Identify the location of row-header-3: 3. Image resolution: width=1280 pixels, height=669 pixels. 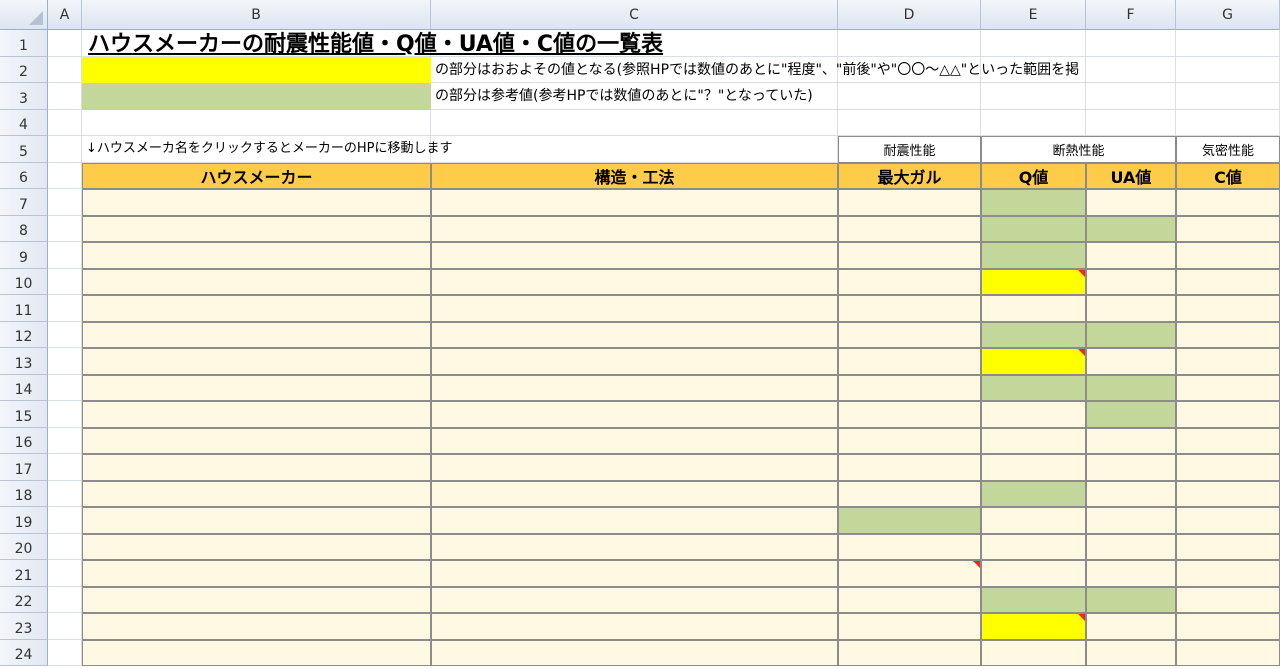
(24, 96).